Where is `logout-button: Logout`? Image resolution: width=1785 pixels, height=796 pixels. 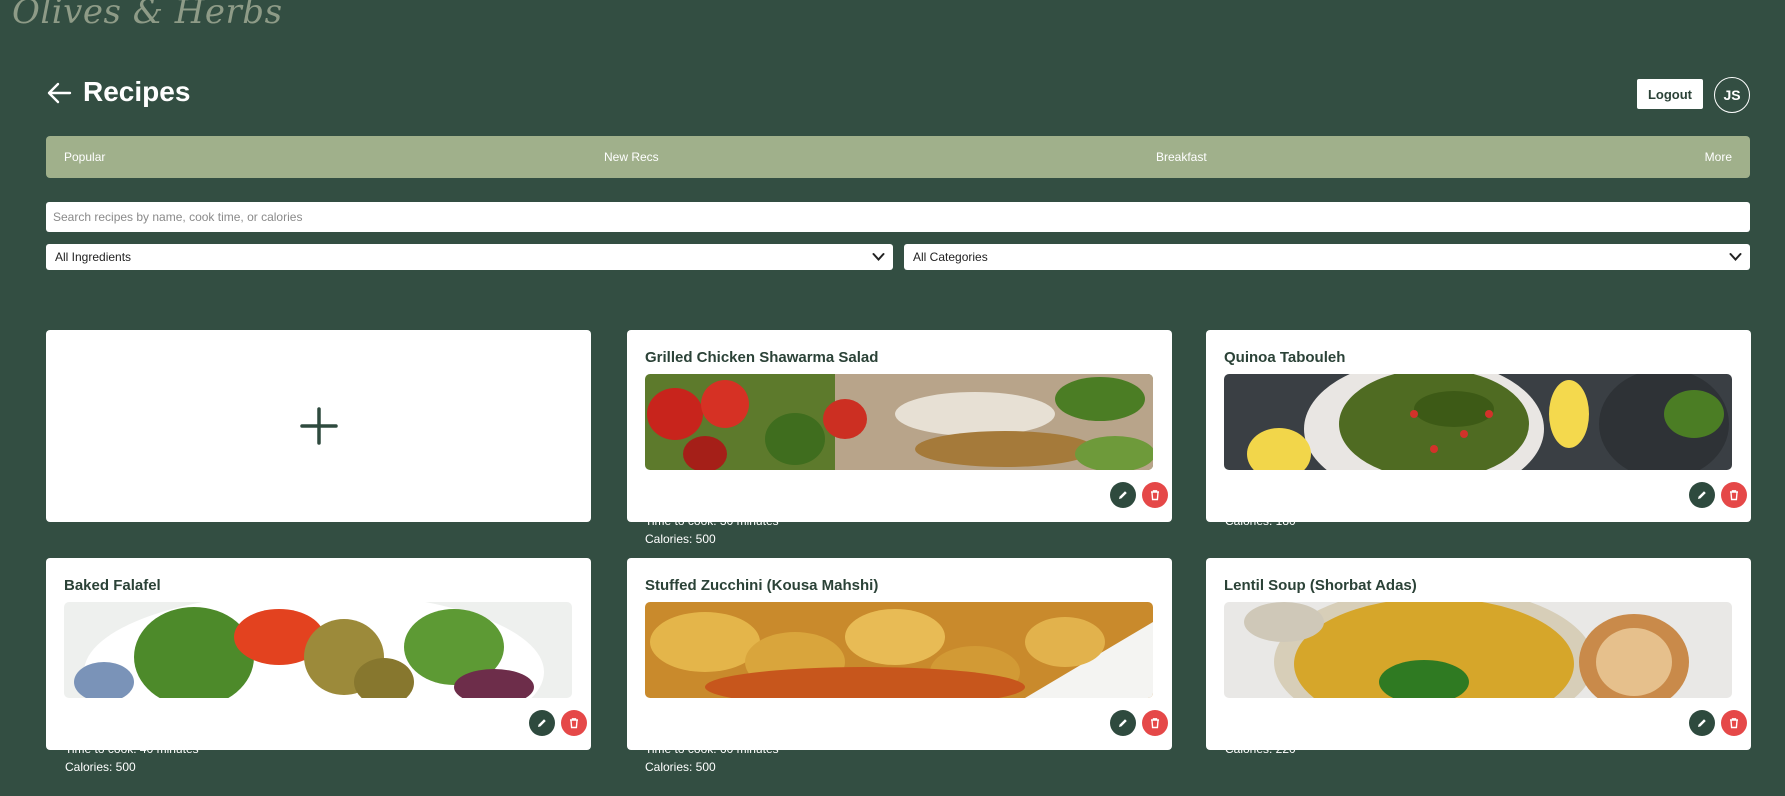
logout-button: Logout is located at coordinates (1670, 94).